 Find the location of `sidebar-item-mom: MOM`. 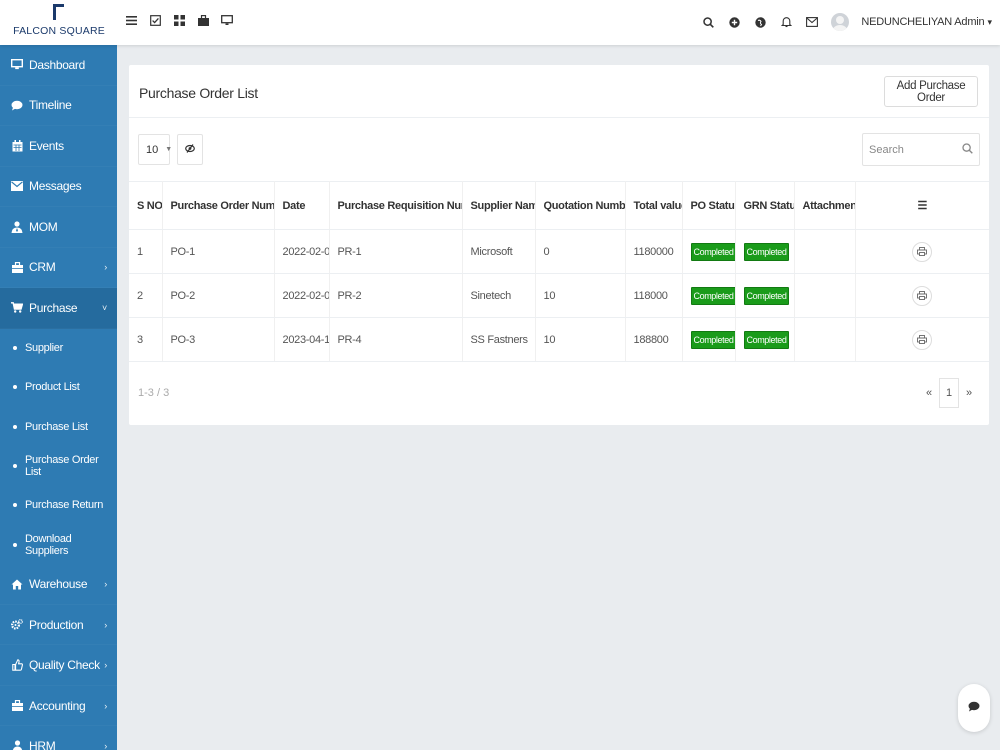

sidebar-item-mom: MOM is located at coordinates (58, 227).